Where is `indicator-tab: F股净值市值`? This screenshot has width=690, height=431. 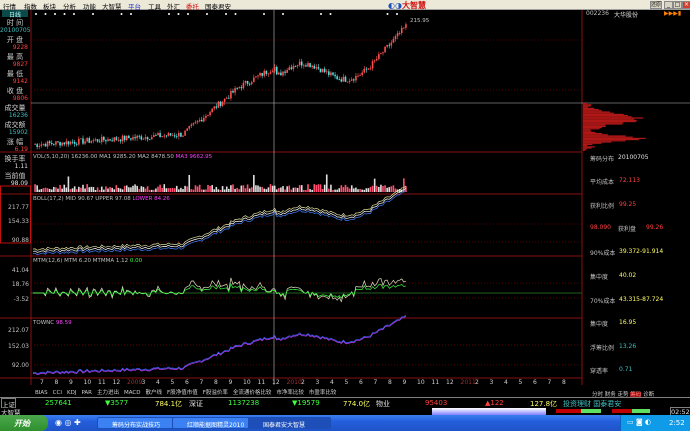
indicator-tab: F股净值市值 is located at coordinates (182, 393).